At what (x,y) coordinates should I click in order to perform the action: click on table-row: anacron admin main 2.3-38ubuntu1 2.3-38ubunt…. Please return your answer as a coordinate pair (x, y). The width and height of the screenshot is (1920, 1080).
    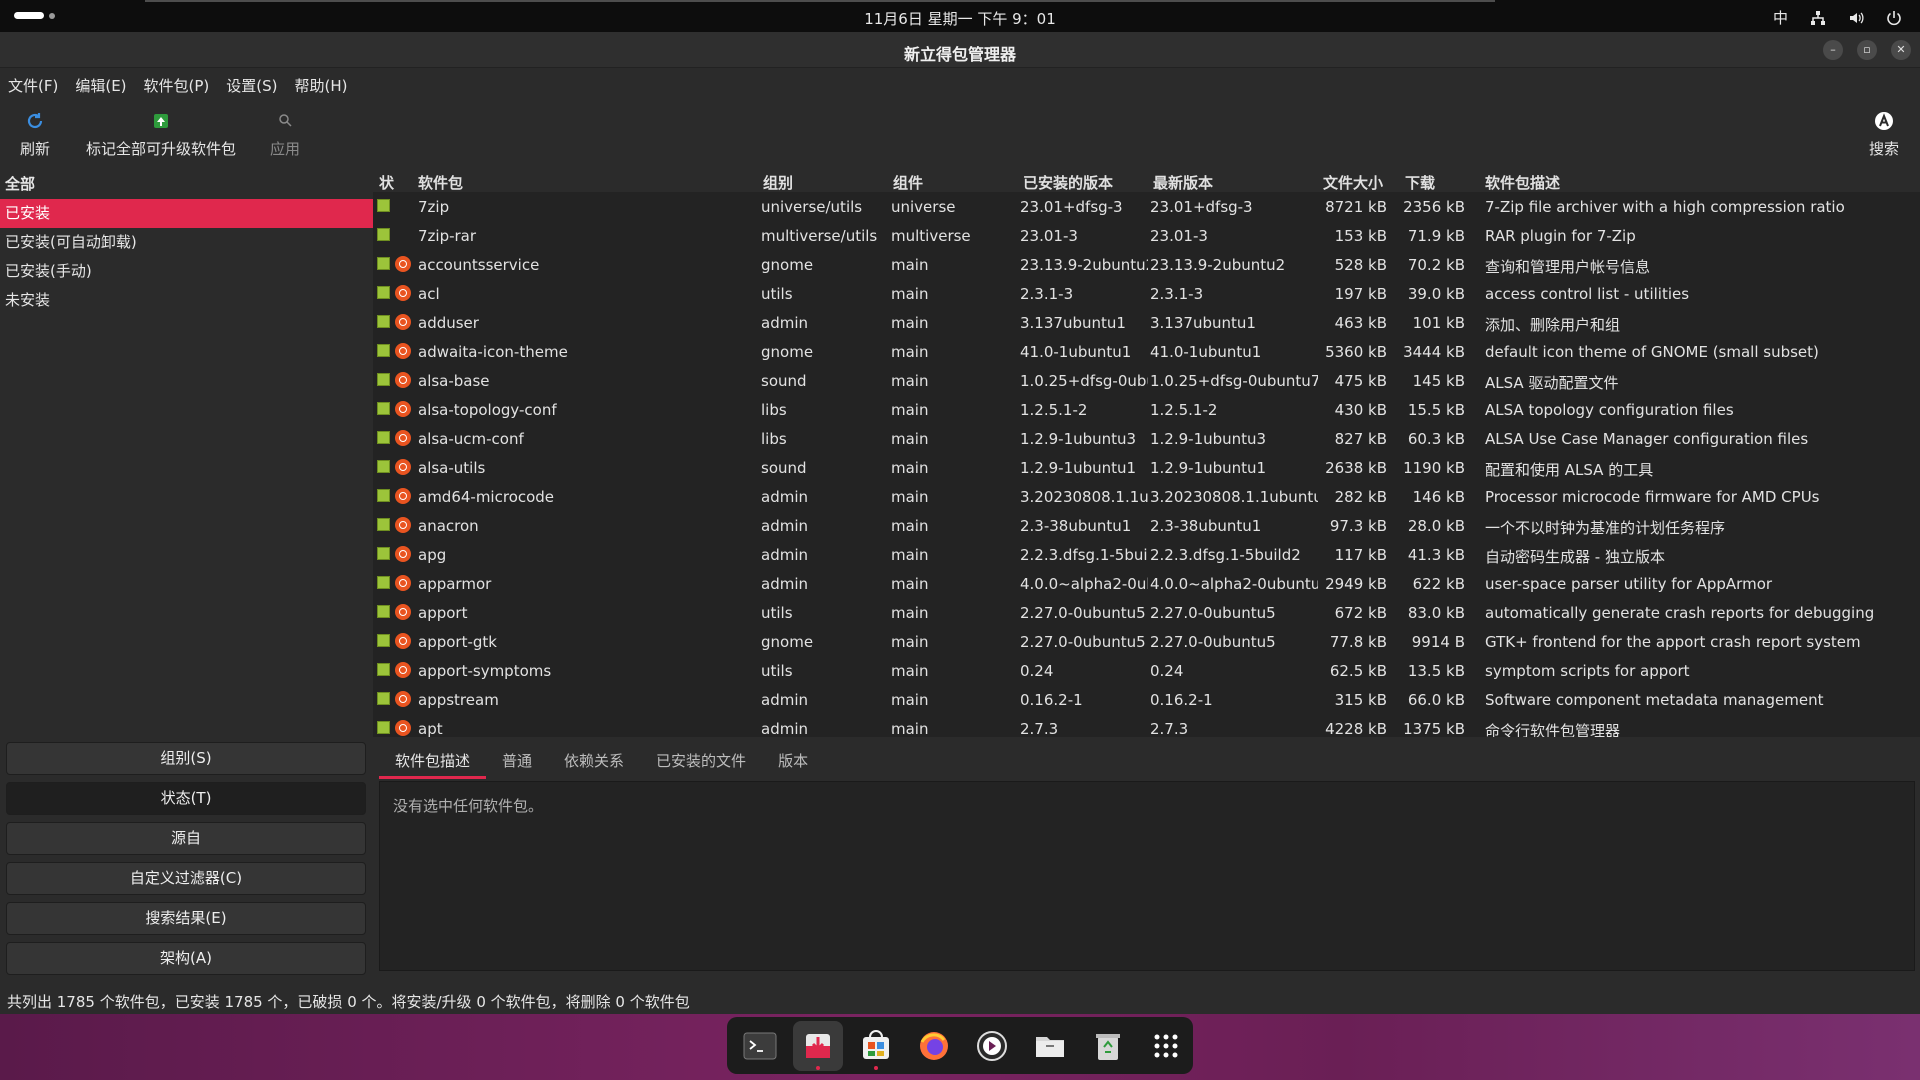
    Looking at the image, I should click on (1146, 525).